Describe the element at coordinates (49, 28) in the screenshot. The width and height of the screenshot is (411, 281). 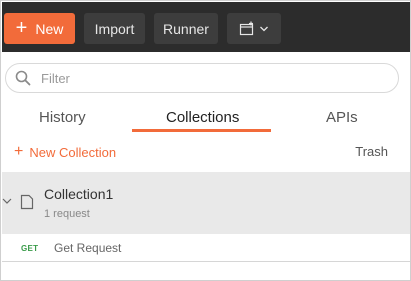
I see `new-button-label: New` at that location.